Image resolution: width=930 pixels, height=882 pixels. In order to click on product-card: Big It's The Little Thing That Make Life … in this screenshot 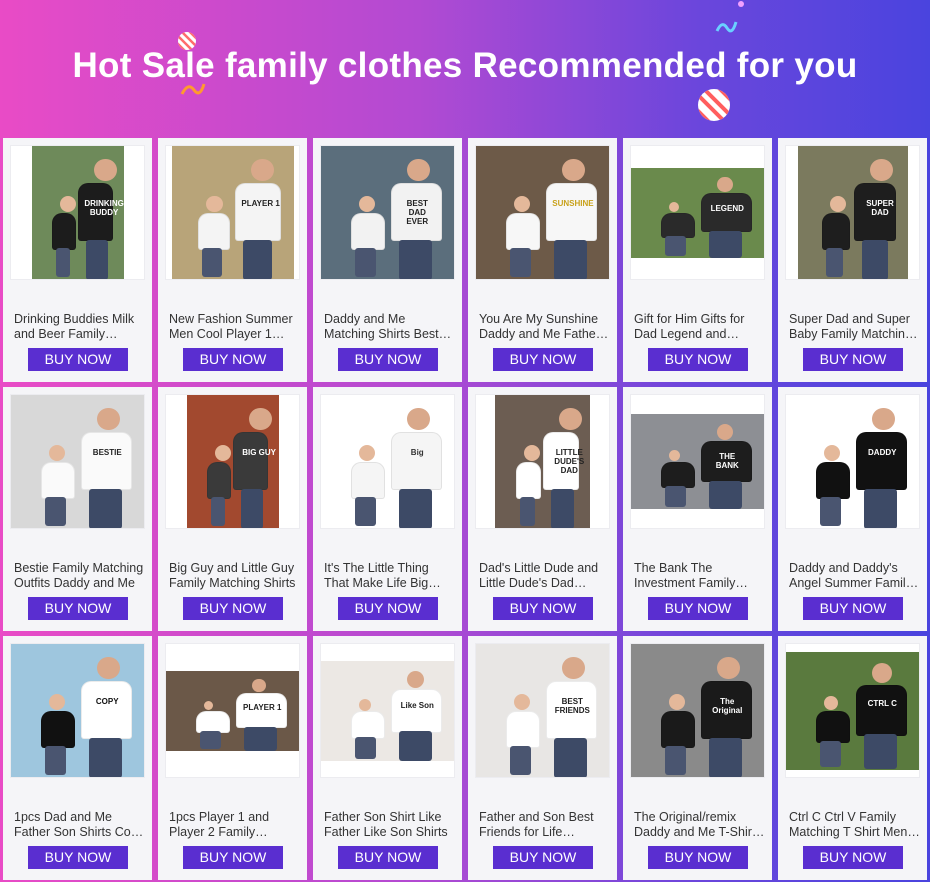, I will do `click(387, 509)`.